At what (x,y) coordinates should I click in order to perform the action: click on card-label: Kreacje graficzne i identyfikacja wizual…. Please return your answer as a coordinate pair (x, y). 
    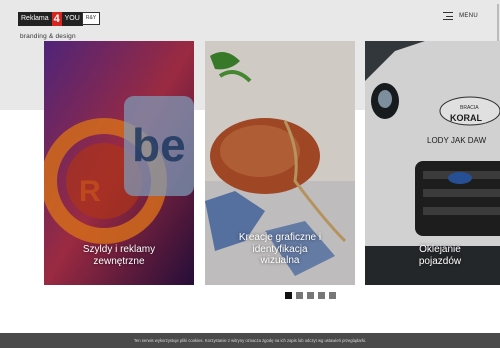
    Looking at the image, I should click on (280, 249).